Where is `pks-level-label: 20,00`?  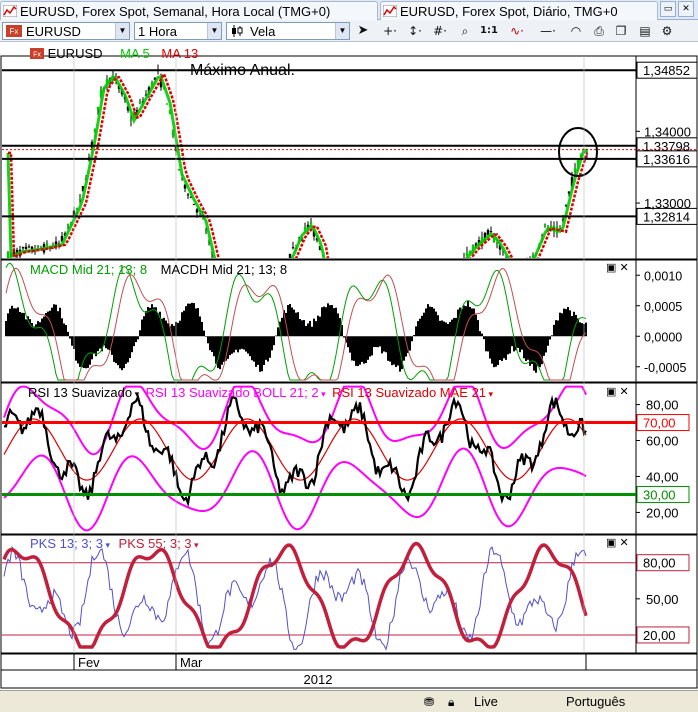
pks-level-label: 20,00 is located at coordinates (659, 635).